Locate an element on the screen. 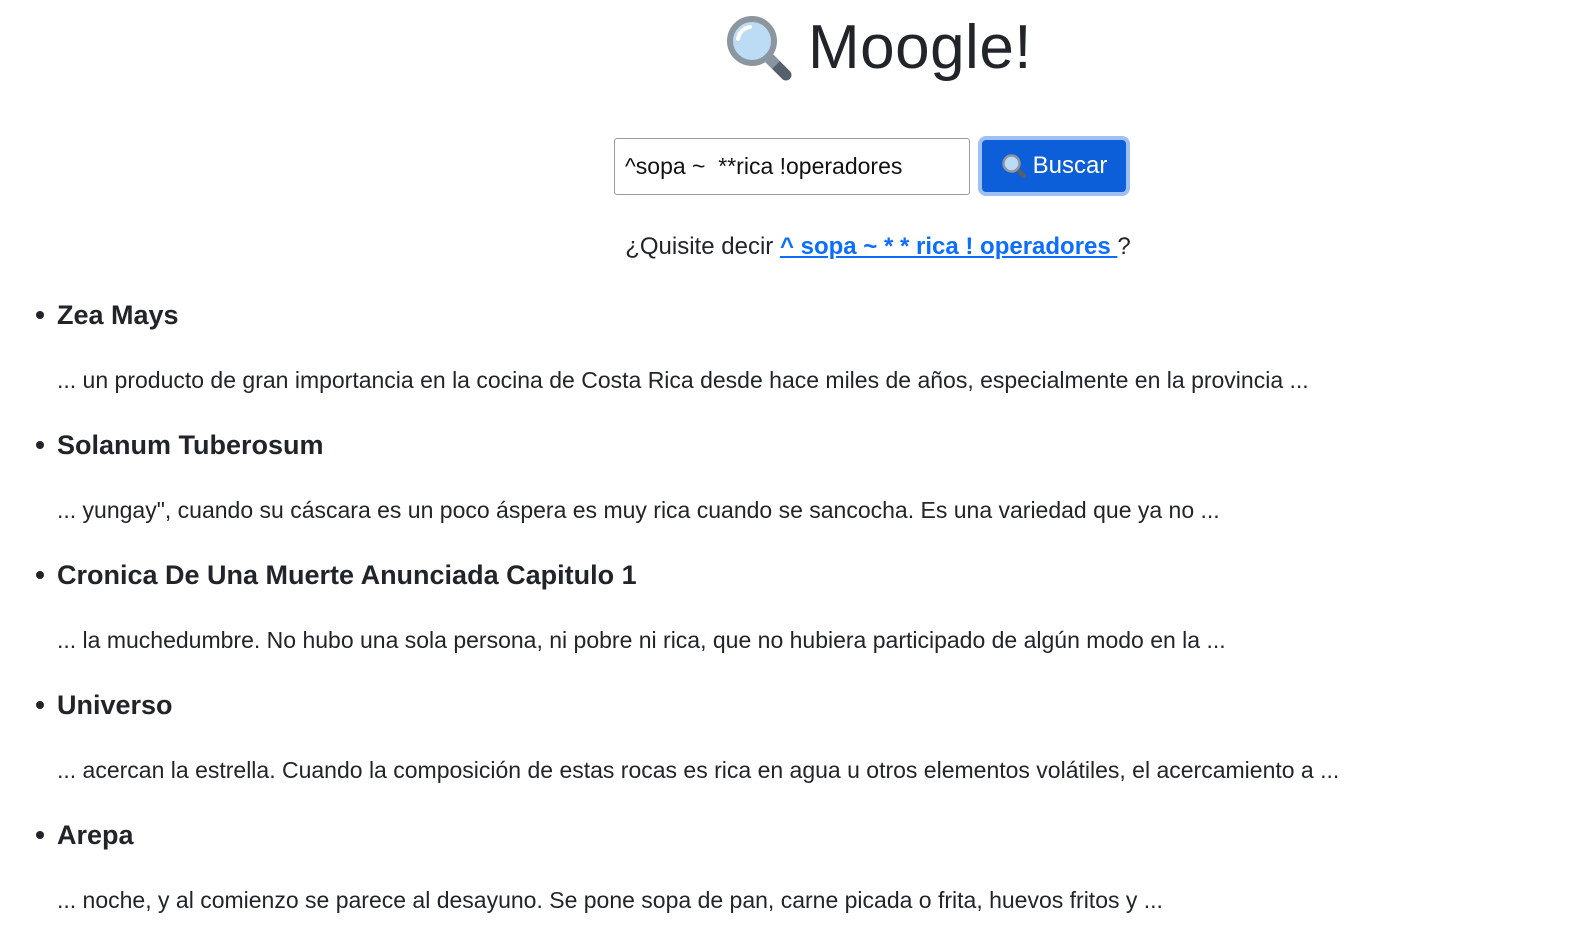 The width and height of the screenshot is (1586, 945). search-button-label: Buscar is located at coordinates (1070, 165).